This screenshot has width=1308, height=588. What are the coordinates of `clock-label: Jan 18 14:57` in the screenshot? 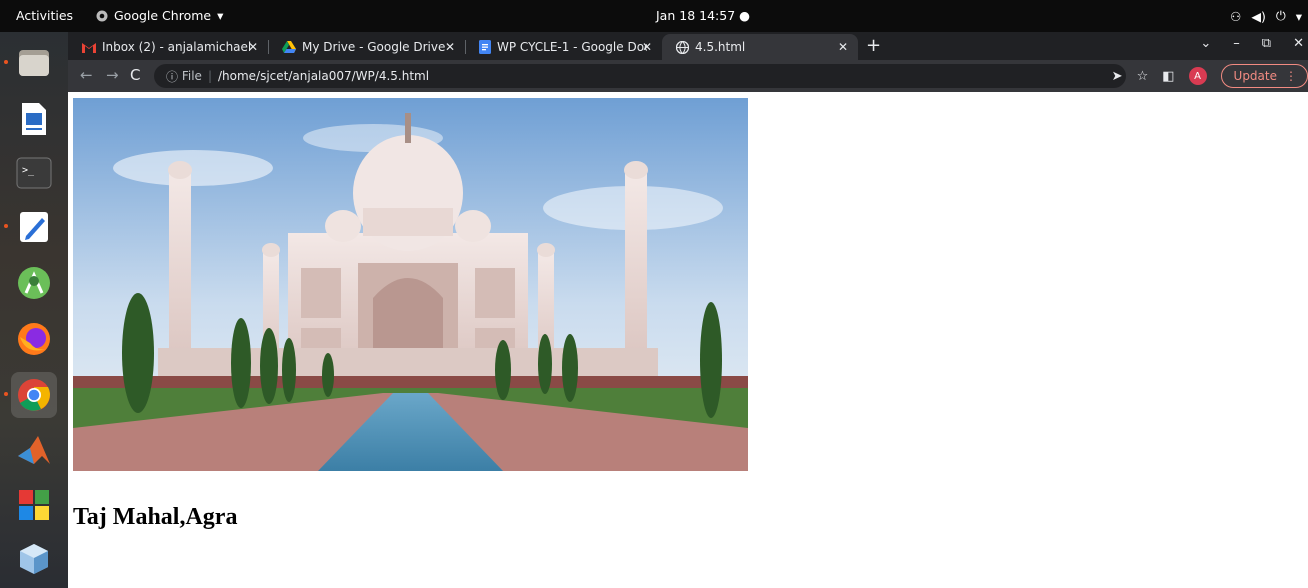 It's located at (696, 15).